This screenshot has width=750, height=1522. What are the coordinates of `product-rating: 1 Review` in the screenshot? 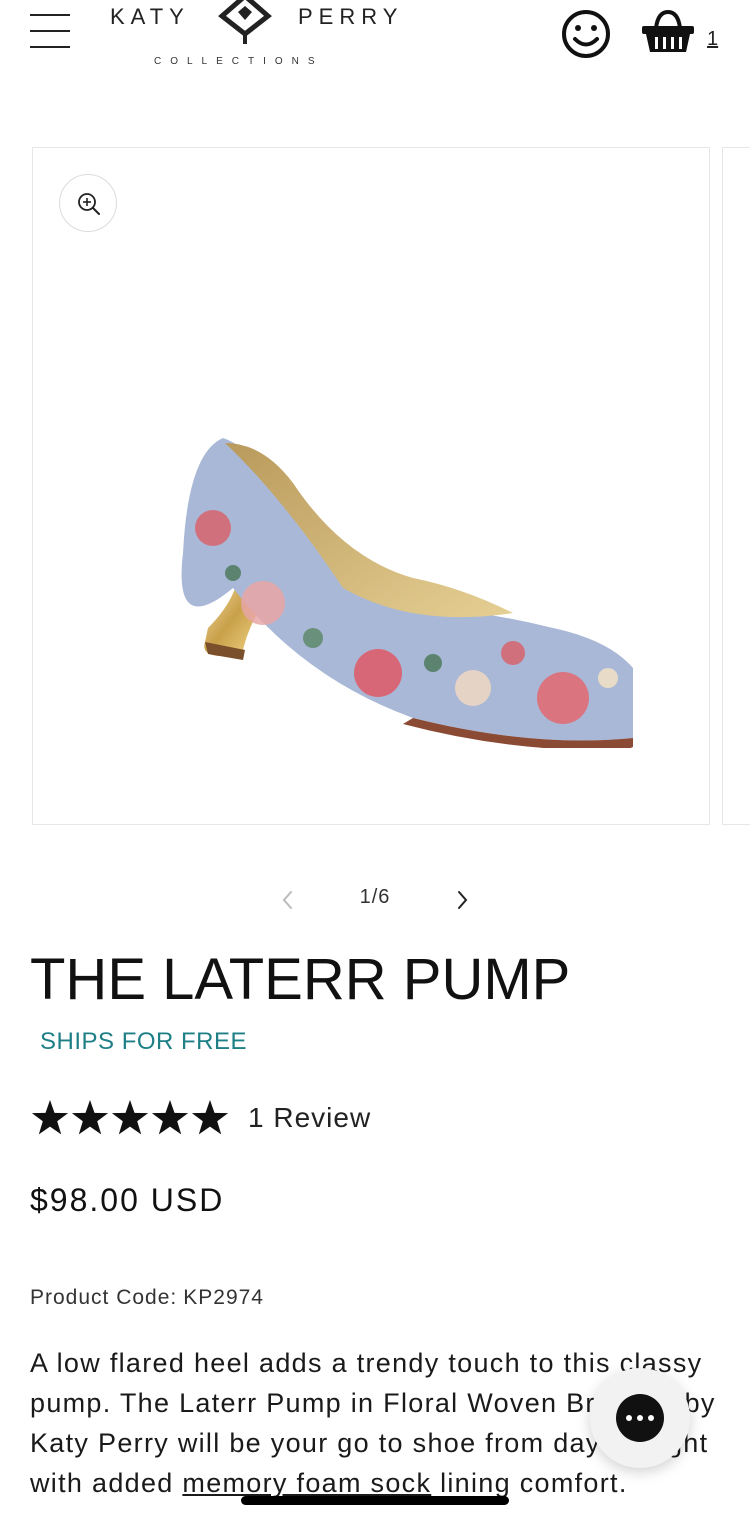 It's located at (230, 1119).